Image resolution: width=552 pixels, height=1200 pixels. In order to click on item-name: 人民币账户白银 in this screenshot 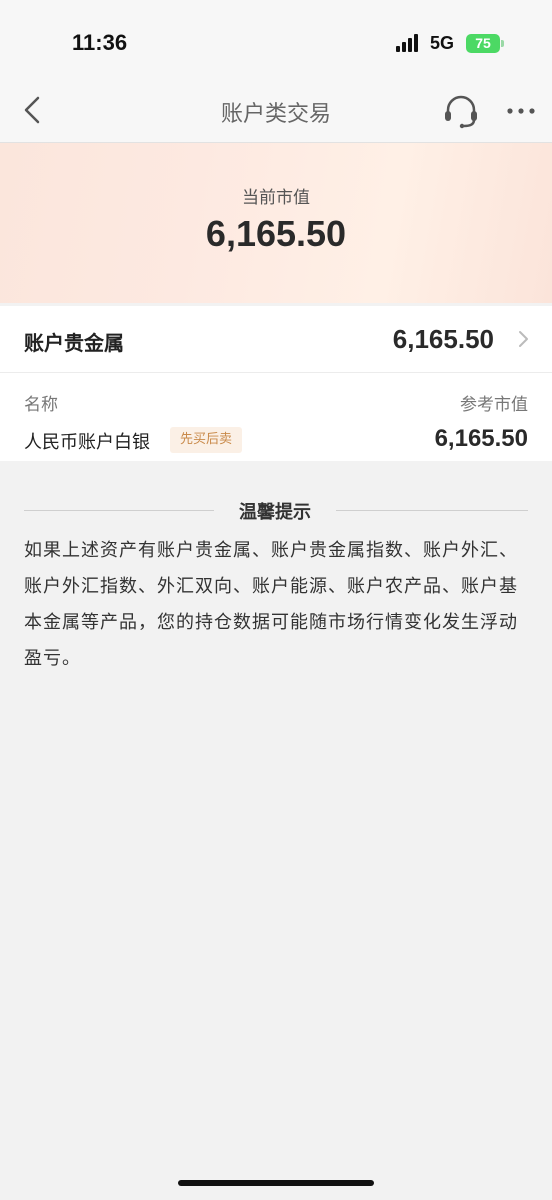, I will do `click(87, 442)`.